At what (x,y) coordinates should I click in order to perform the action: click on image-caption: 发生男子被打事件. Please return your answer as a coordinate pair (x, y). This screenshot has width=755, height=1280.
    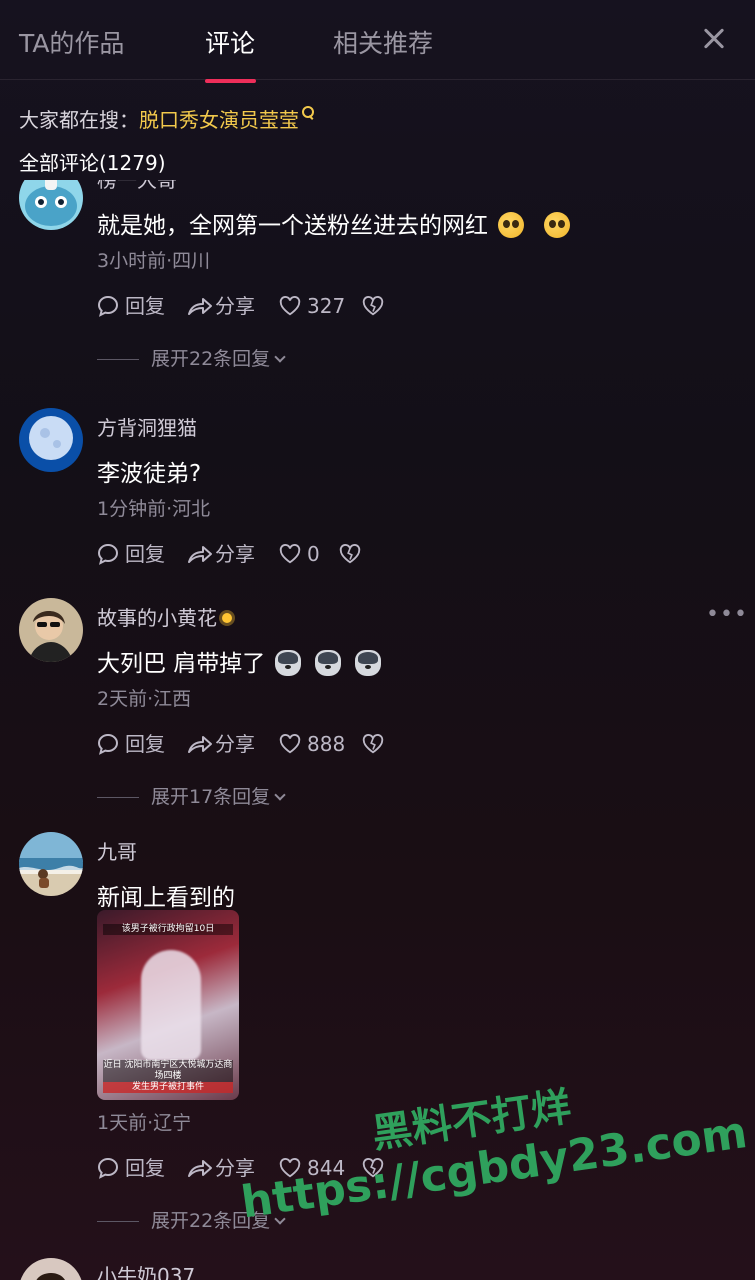
    Looking at the image, I should click on (168, 1087).